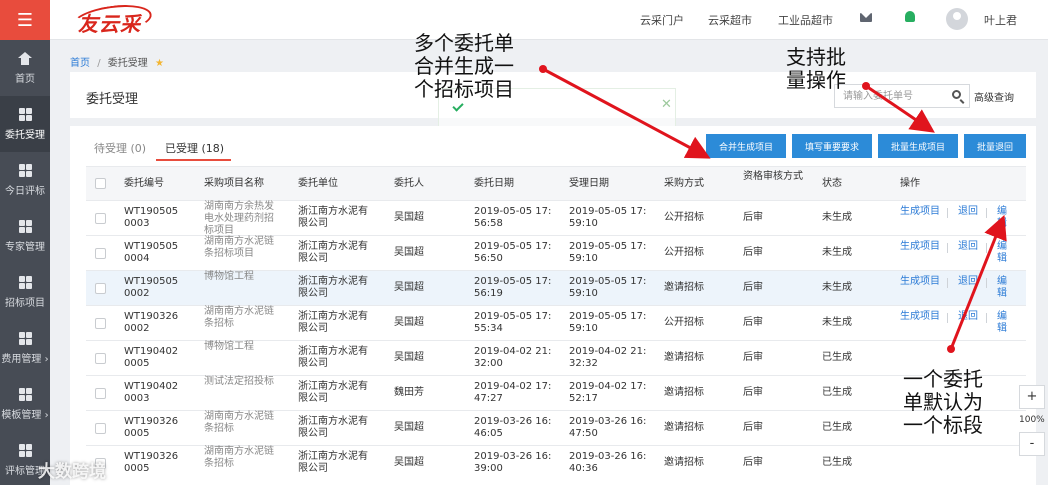  I want to click on cell-status: 未生成, so click(837, 322).